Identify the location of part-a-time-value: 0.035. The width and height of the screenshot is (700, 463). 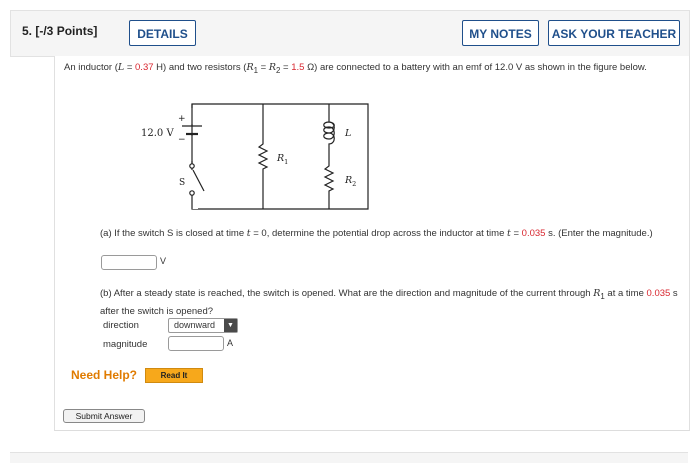
(533, 233).